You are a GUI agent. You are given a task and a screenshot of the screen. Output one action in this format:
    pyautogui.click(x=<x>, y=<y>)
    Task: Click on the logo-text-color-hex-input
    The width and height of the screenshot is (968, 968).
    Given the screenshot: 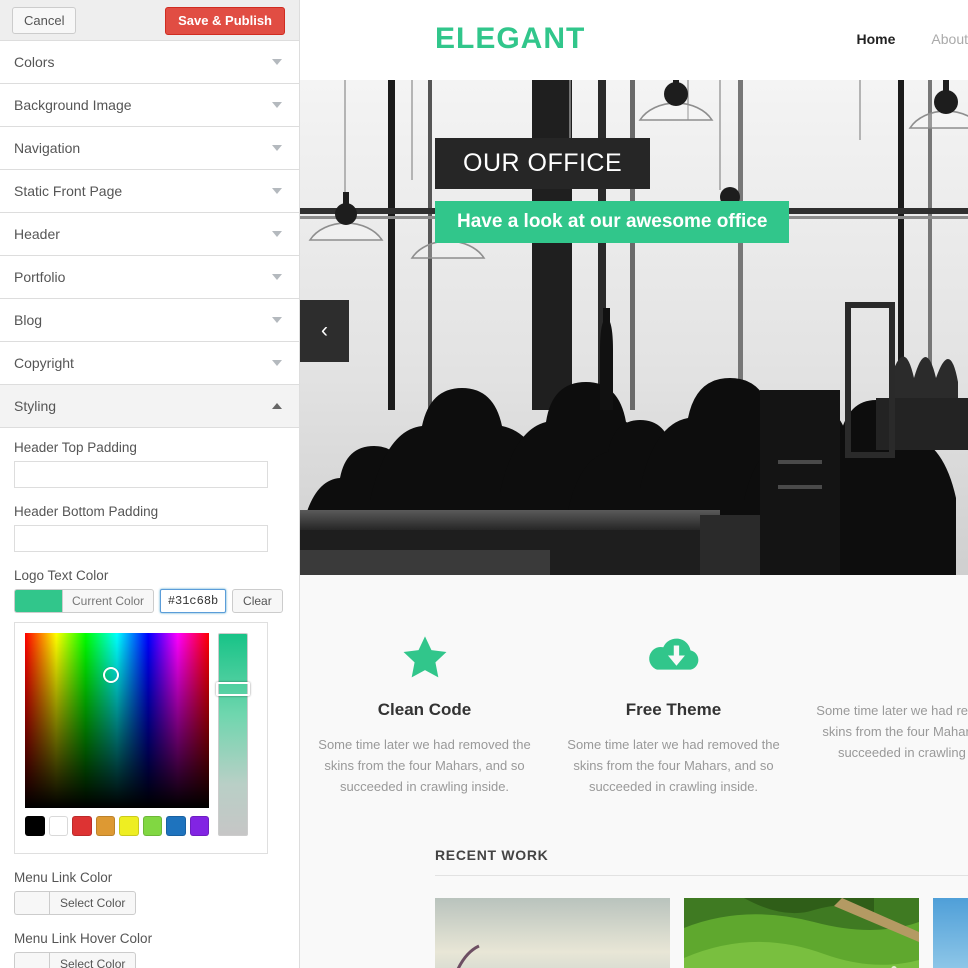 What is the action you would take?
    pyautogui.click(x=193, y=601)
    